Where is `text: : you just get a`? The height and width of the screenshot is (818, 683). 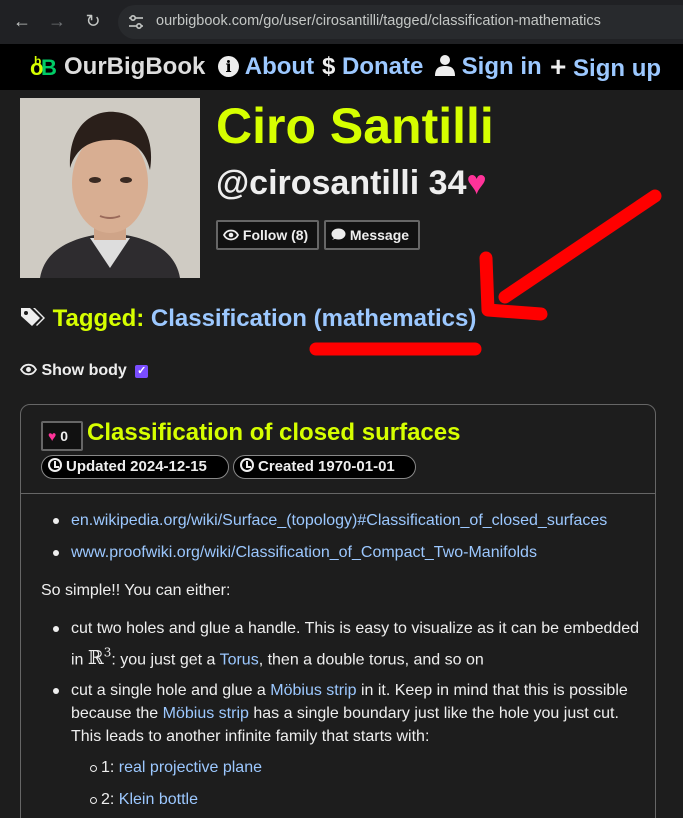
text: : you just get a is located at coordinates (163, 660).